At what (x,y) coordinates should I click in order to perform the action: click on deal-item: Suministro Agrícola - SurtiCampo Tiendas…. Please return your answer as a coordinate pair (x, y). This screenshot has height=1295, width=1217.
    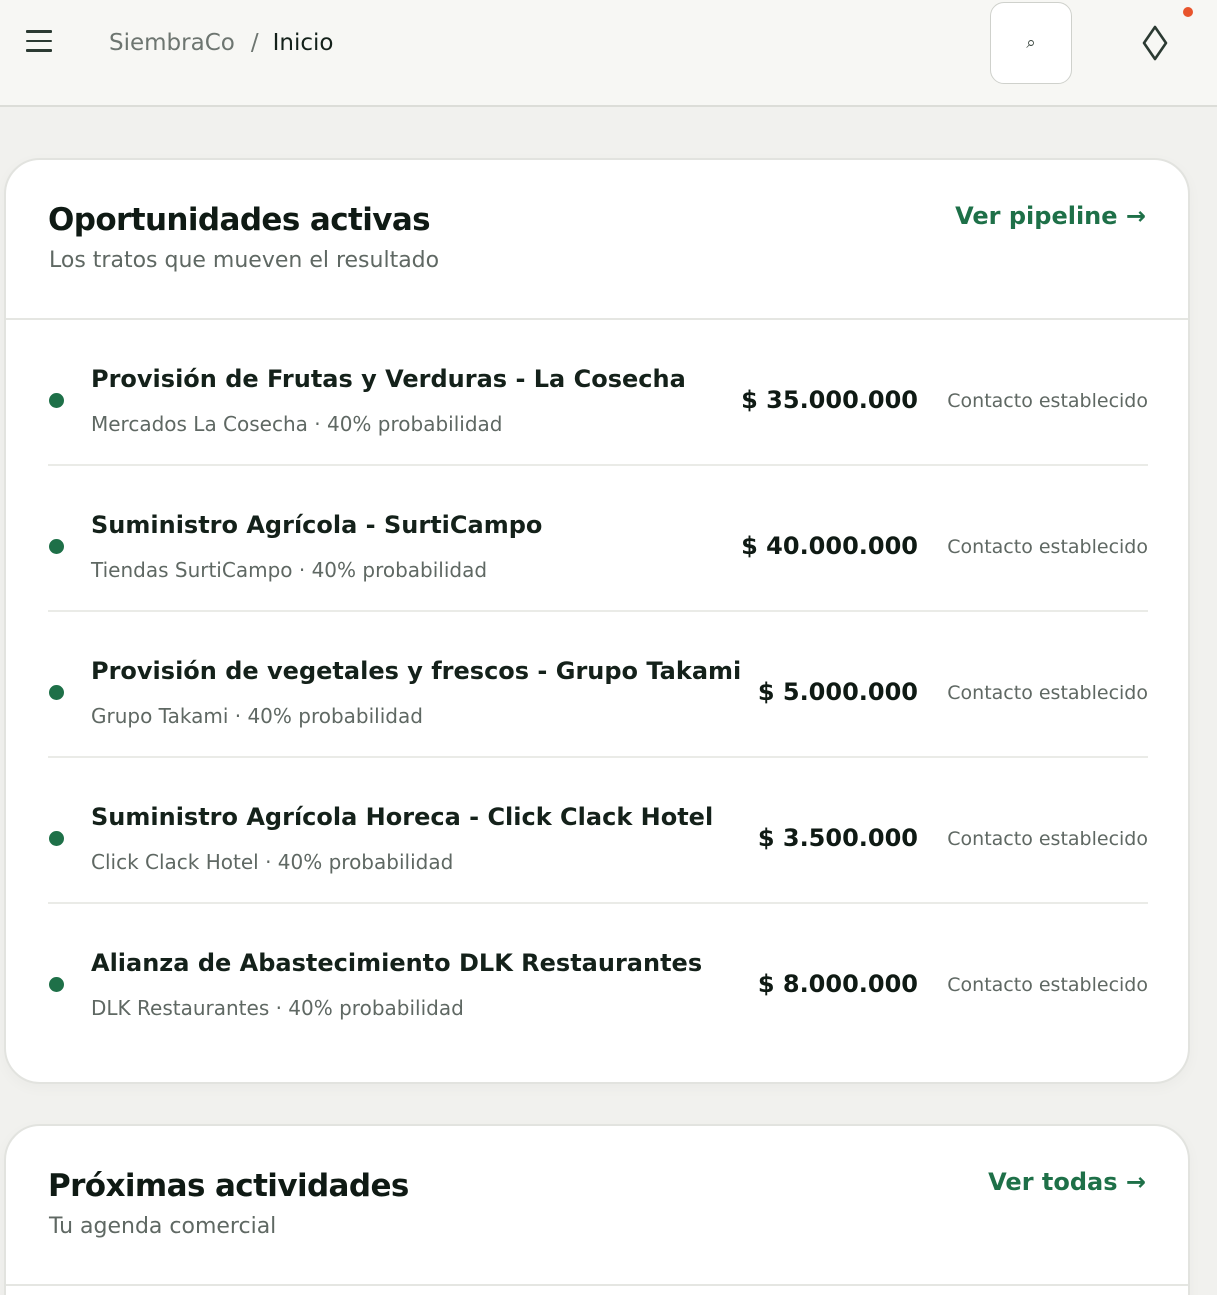
    Looking at the image, I should click on (598, 539).